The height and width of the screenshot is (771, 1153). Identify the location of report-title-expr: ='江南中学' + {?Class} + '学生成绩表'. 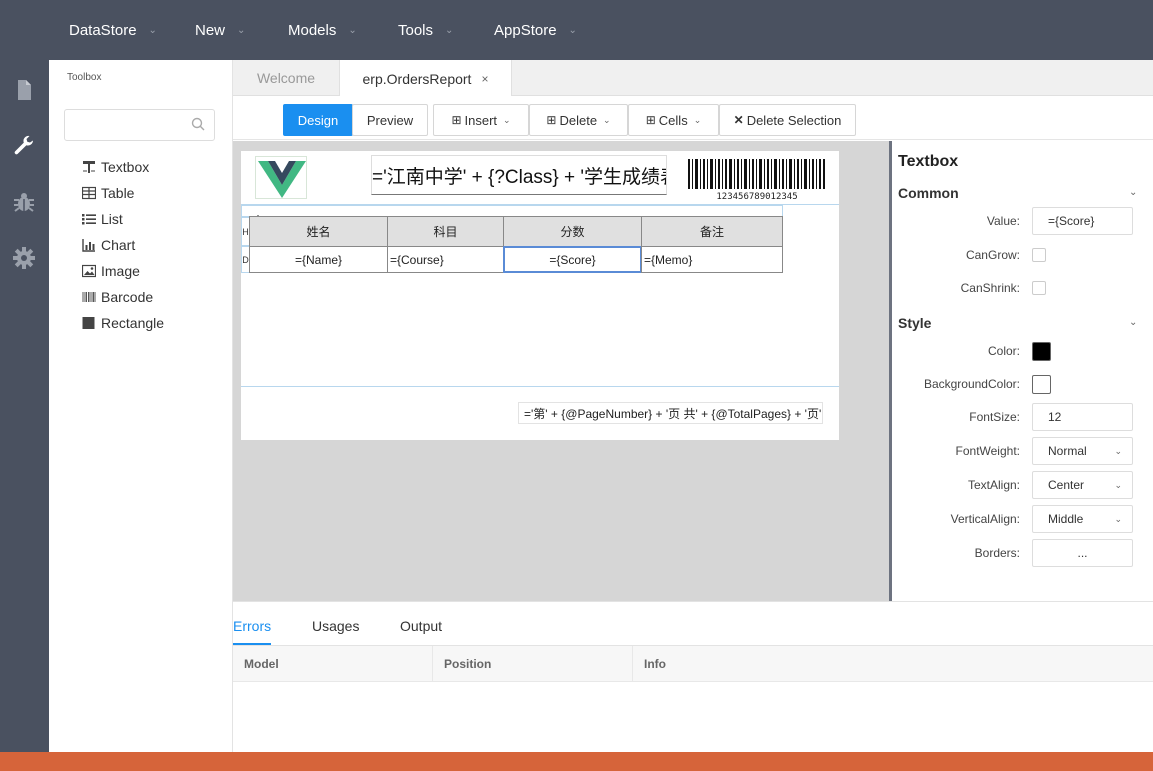
(519, 177).